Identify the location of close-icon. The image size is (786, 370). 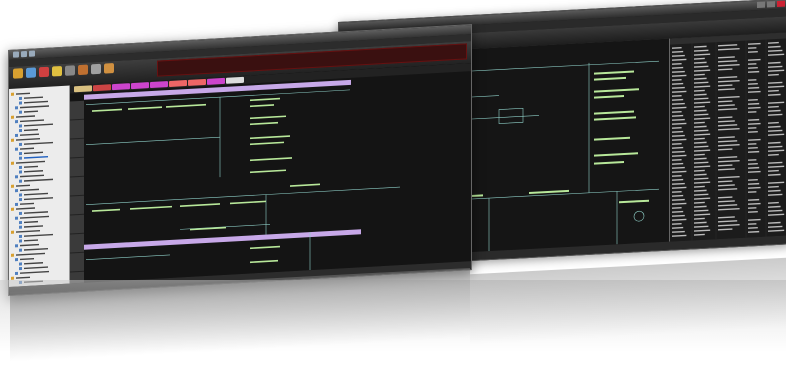
(781, 3).